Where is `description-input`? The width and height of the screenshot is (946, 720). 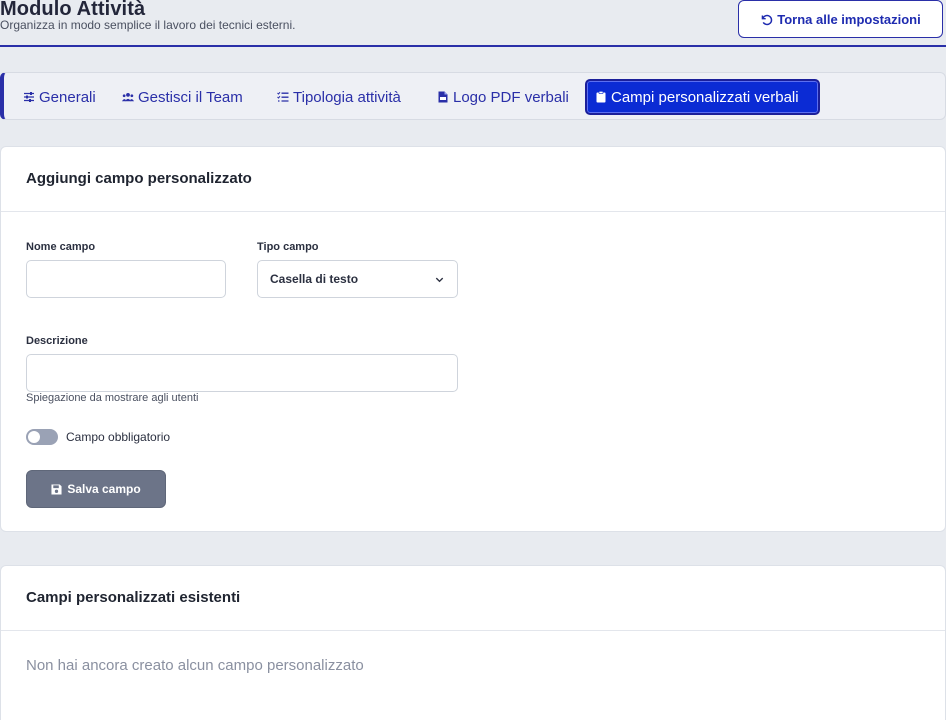 description-input is located at coordinates (242, 373).